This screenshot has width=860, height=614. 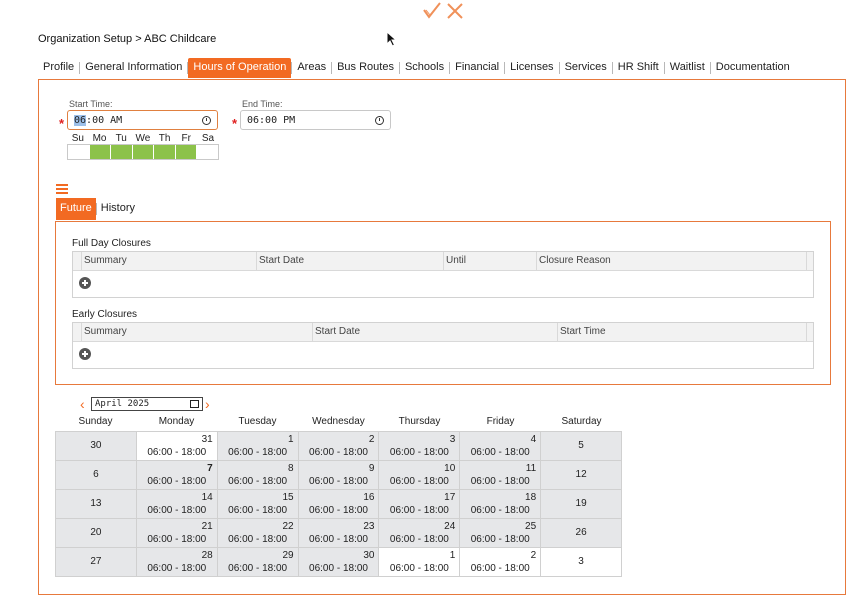 What do you see at coordinates (582, 475) in the screenshot?
I see `calendar-day: 12` at bounding box center [582, 475].